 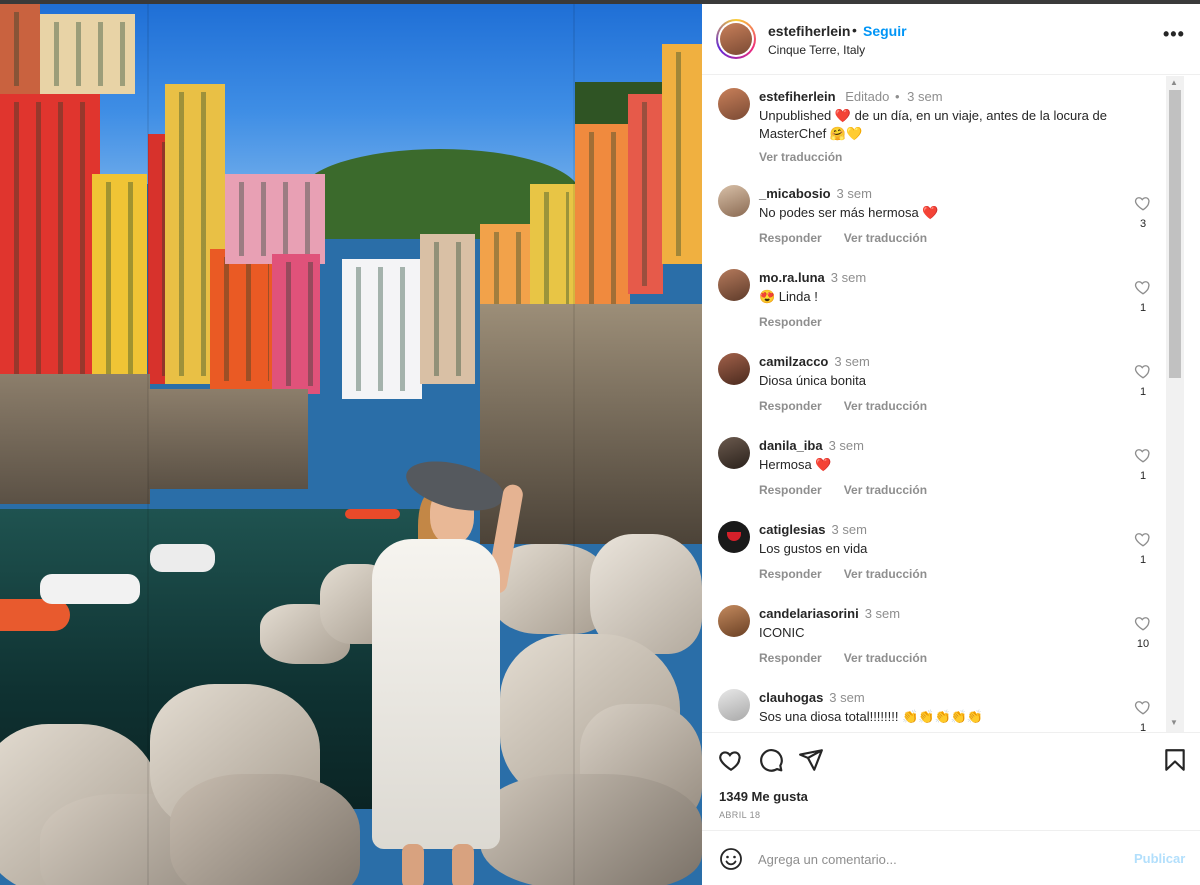 I want to click on author-username: estefiherlein, so click(x=809, y=31).